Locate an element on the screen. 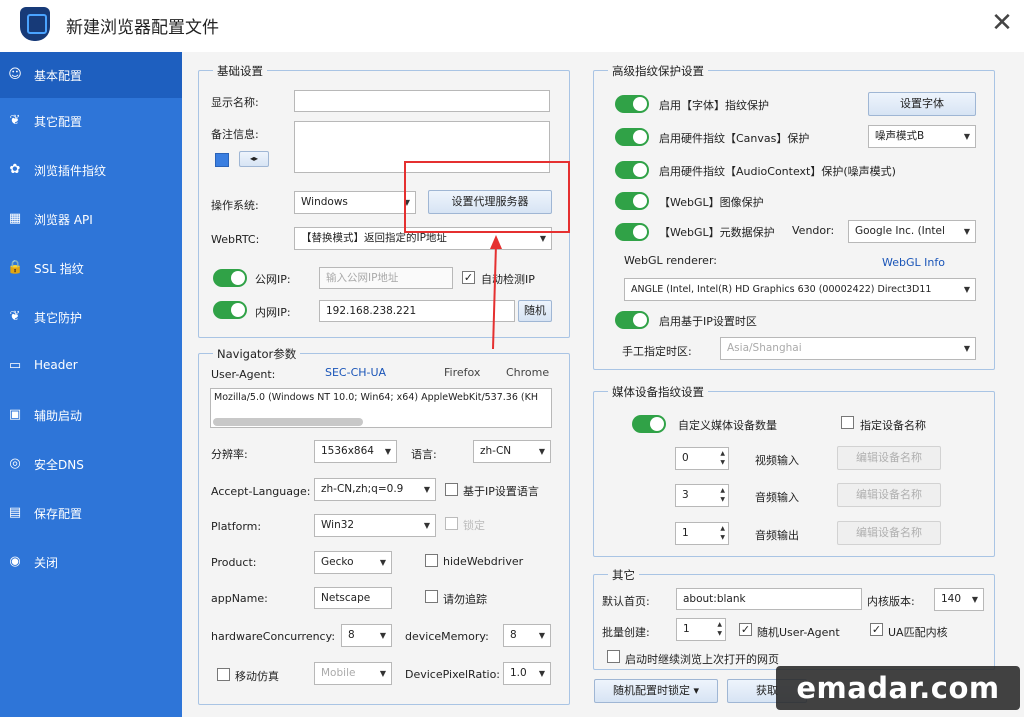  video-input-stepper: 0 is located at coordinates (702, 458).